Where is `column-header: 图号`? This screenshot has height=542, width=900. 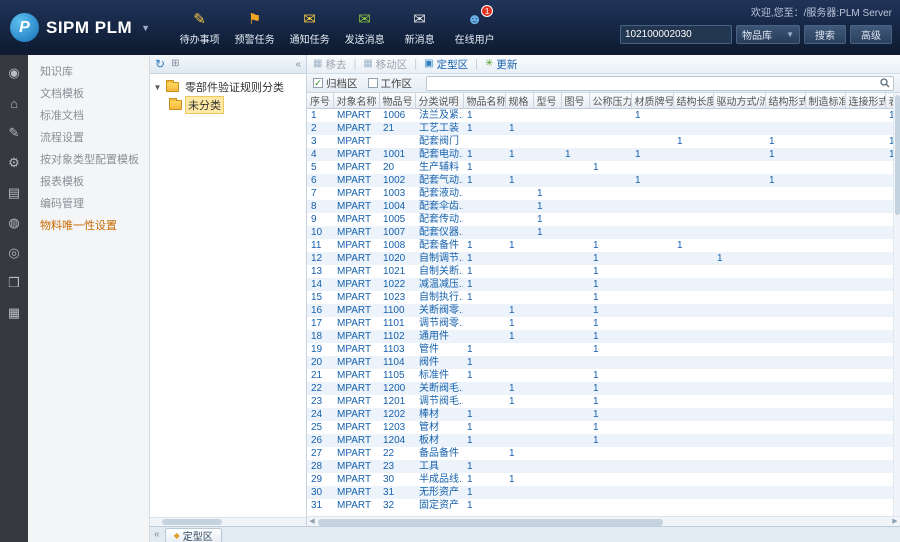 column-header: 图号 is located at coordinates (575, 101).